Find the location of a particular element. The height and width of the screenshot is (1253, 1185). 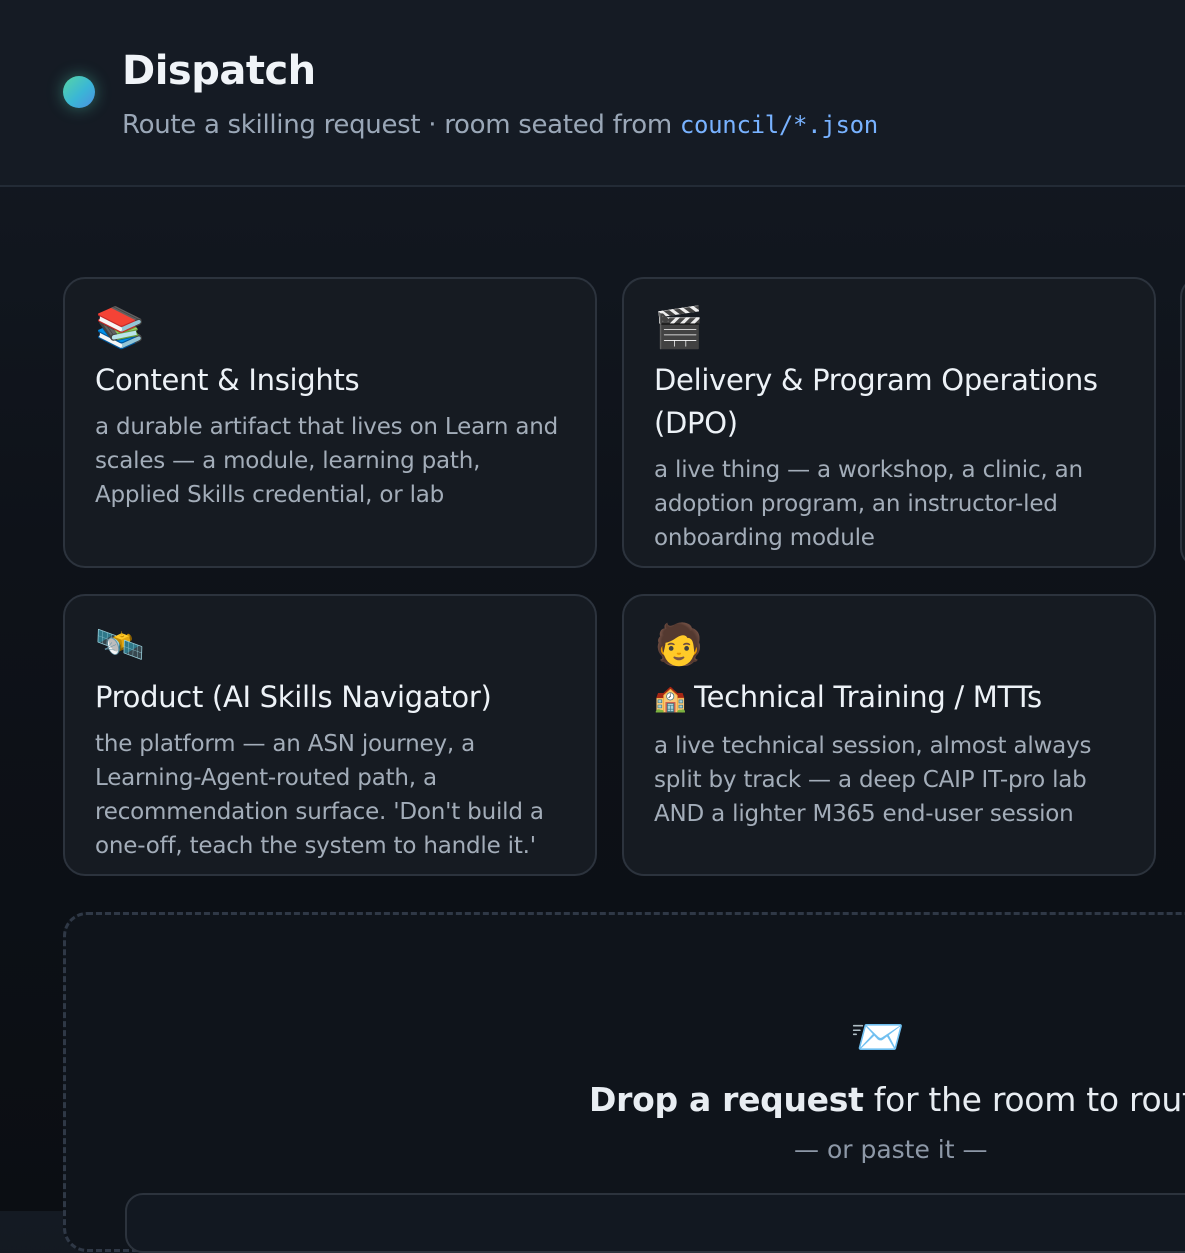

dropzone-title-rest: for the room to route is located at coordinates (1024, 1099).